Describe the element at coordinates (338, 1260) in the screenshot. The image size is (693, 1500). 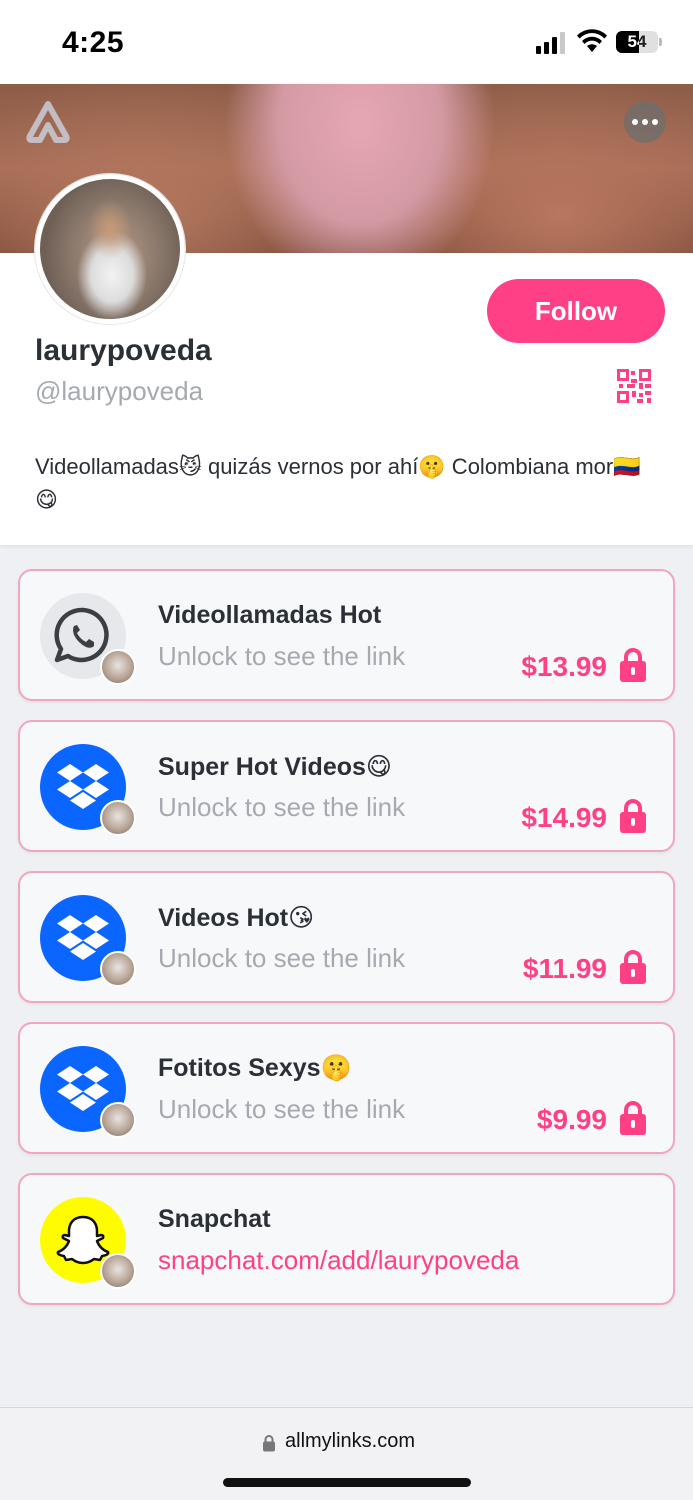
I see `snapchat-link-url: snapchat.com/add/laurypoveda` at that location.